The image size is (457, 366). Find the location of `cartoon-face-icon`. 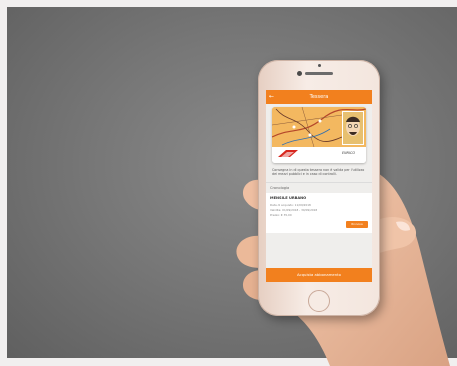

cartoon-face-icon is located at coordinates (353, 128).